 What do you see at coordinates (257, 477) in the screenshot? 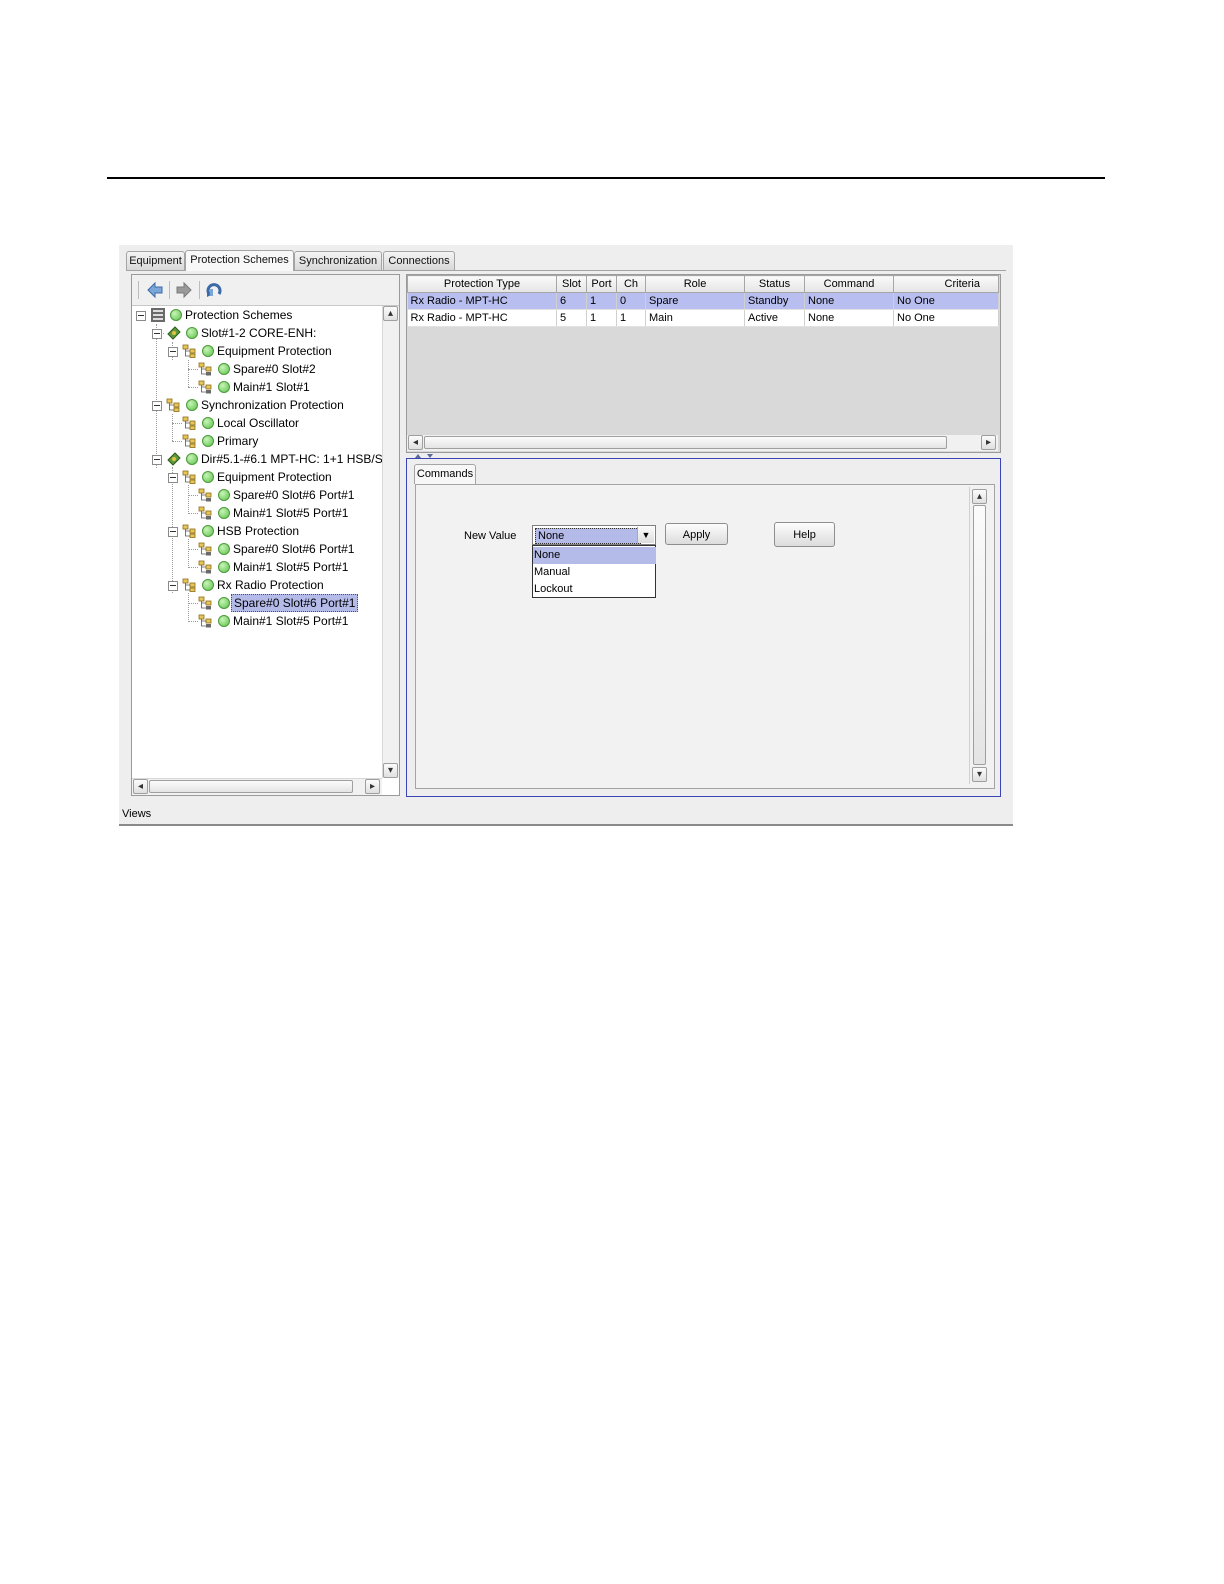
I see `tree-node-equipment-protection-2: Equipment Protection` at bounding box center [257, 477].